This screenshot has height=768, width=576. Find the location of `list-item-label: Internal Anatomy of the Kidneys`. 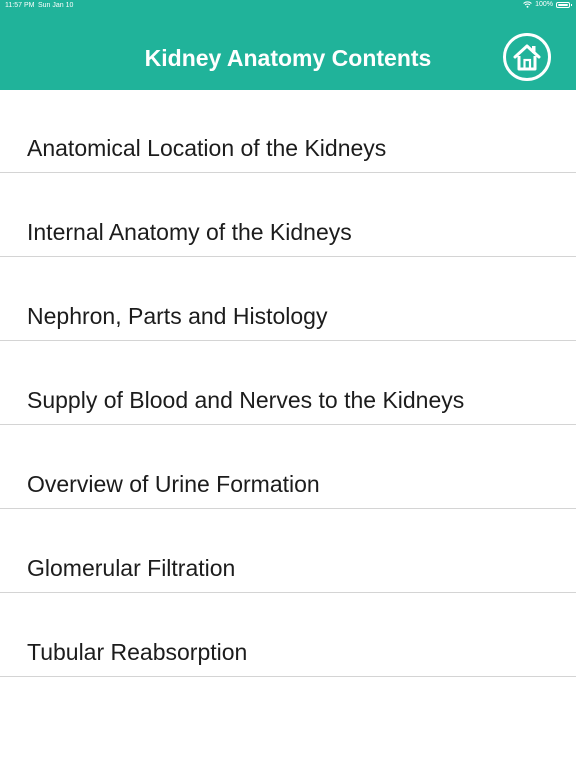

list-item-label: Internal Anatomy of the Kidneys is located at coordinates (189, 232).